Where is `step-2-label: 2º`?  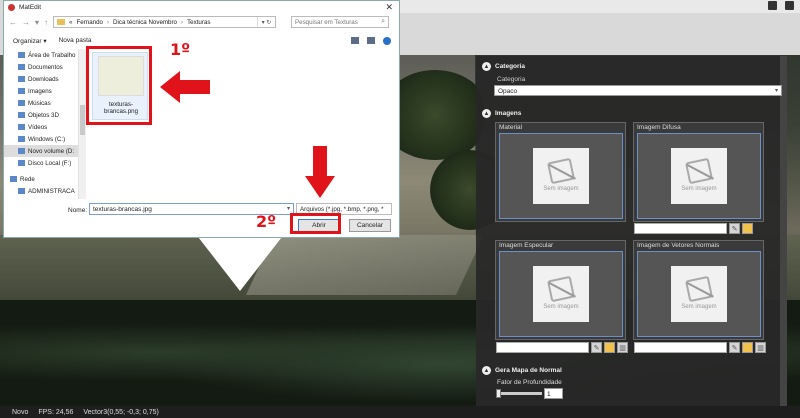 step-2-label: 2º is located at coordinates (266, 221).